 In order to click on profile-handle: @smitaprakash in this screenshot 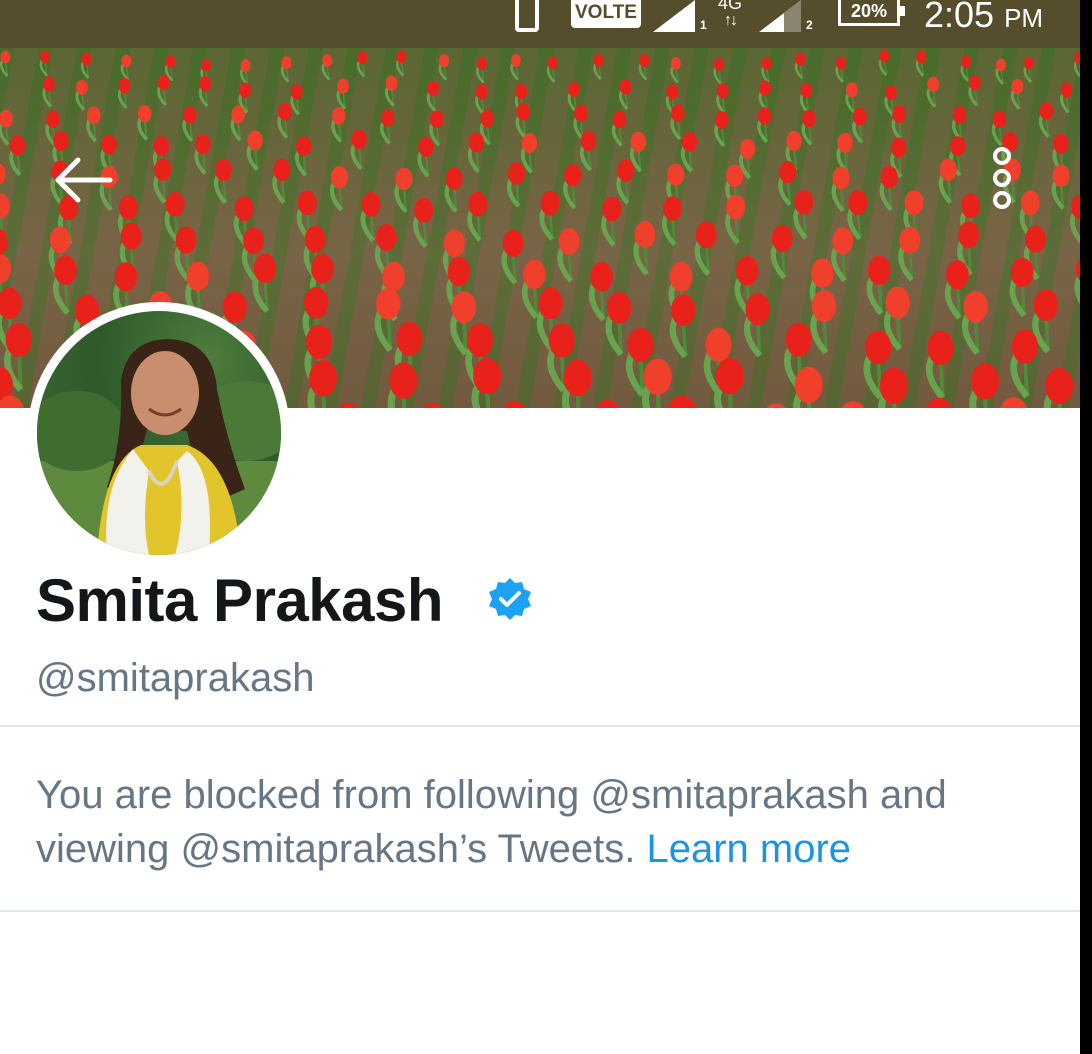, I will do `click(175, 678)`.